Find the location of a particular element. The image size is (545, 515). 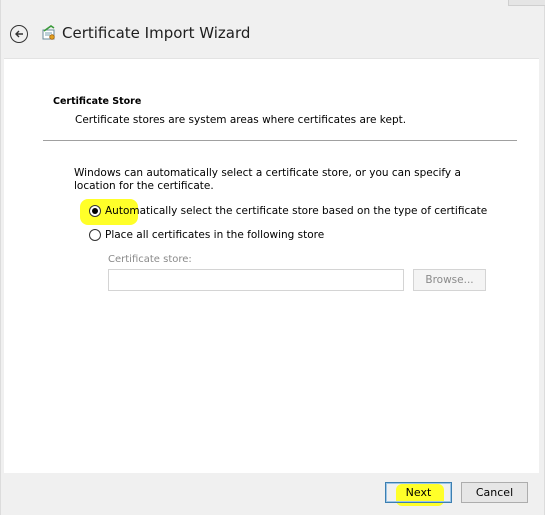

back-arrow-icon is located at coordinates (19, 34).